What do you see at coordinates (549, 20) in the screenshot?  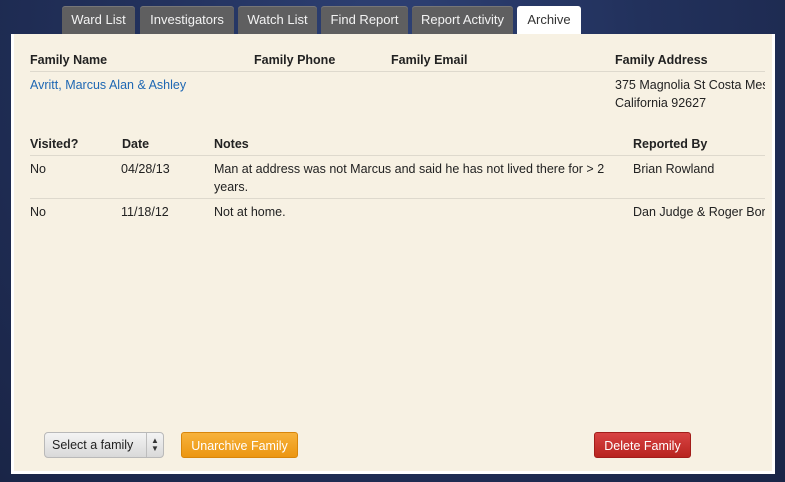 I see `tab-archive: Archive` at bounding box center [549, 20].